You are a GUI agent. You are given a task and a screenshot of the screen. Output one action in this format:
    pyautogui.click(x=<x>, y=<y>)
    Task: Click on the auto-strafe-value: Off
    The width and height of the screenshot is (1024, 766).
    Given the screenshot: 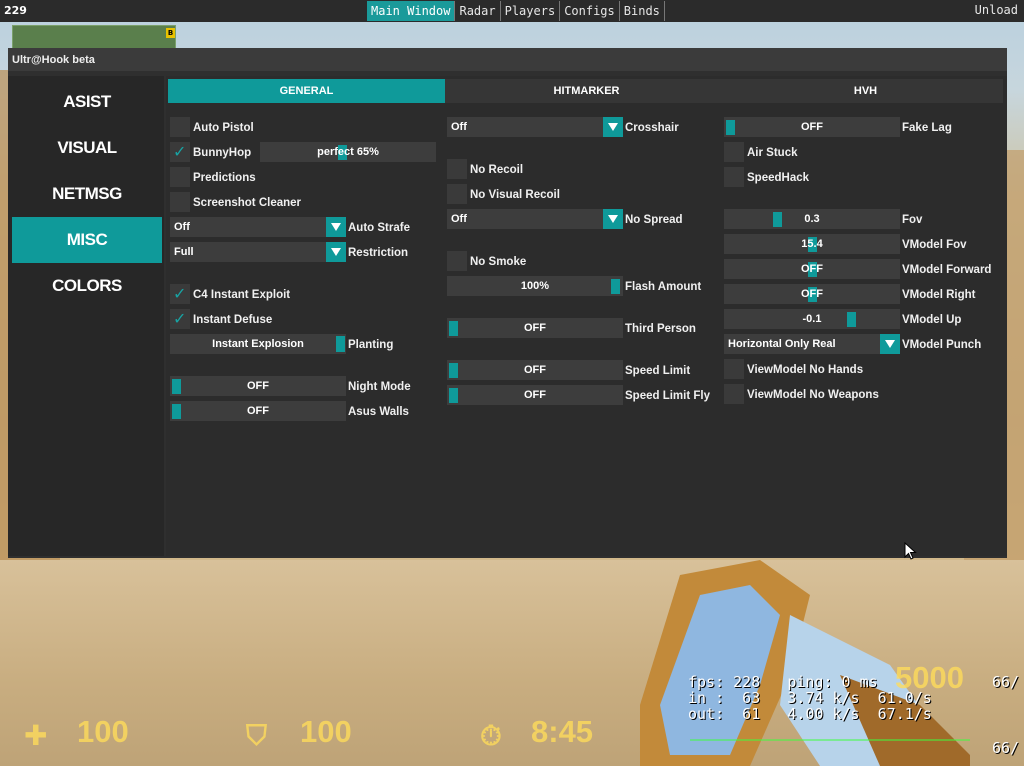 What is the action you would take?
    pyautogui.click(x=182, y=227)
    